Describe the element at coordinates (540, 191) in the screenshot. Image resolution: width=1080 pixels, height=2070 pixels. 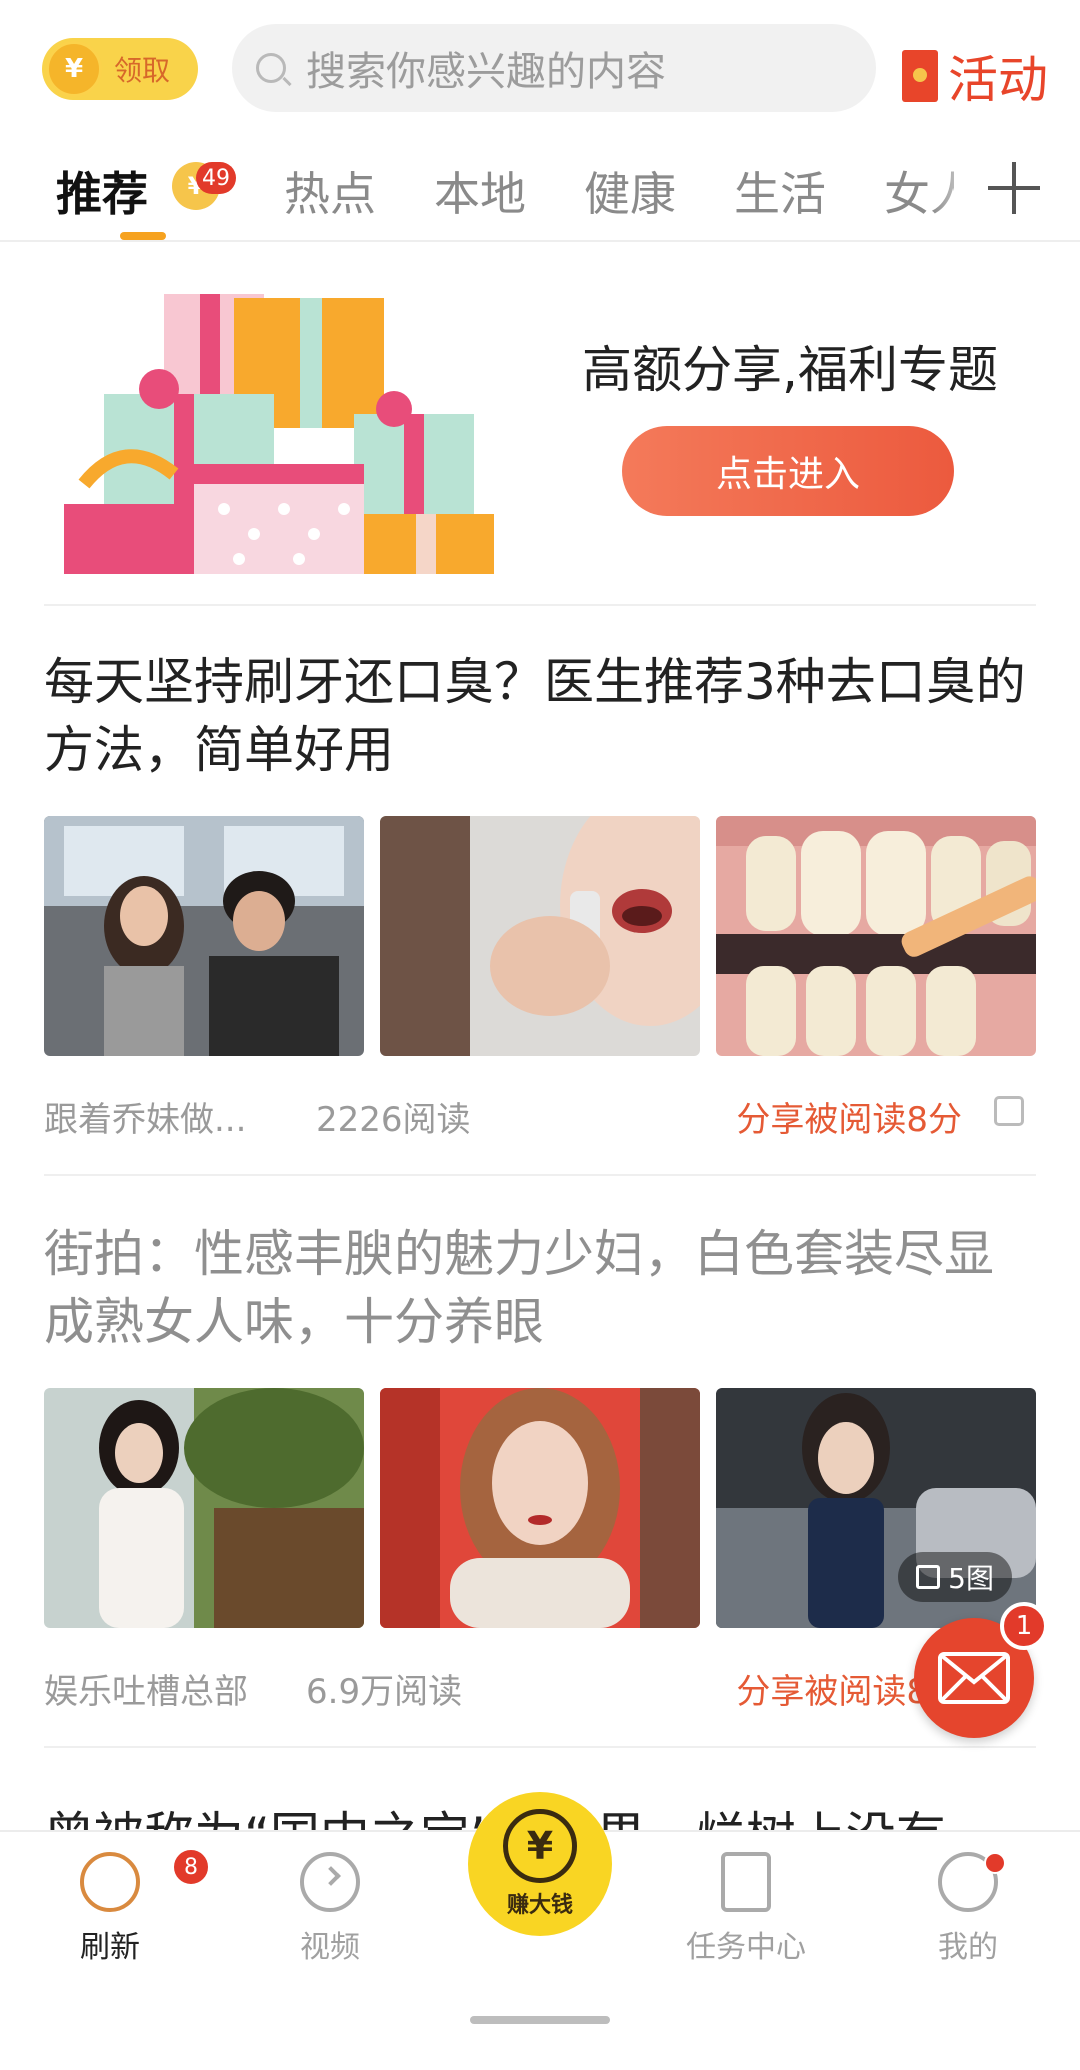
I see `category-tabs: 推荐 ¥ 49 热点 本地 健康 生活 女人` at that location.